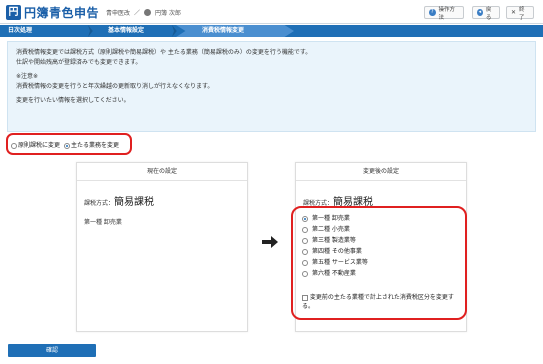 The height and width of the screenshot is (364, 543). What do you see at coordinates (271, 31) in the screenshot?
I see `breadcrumb: 日次処理 基本情報設定 消費税情報変更` at bounding box center [271, 31].